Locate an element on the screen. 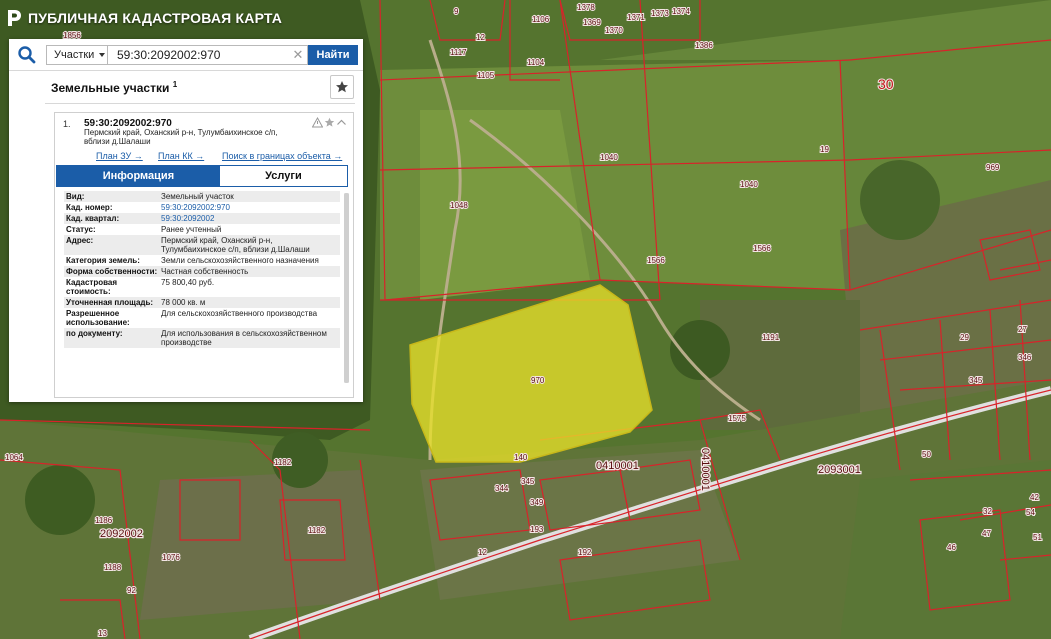 The image size is (1051, 639). info-row-cadastral-number: Кад. номер: 59:30:2092002:970 is located at coordinates (202, 207).